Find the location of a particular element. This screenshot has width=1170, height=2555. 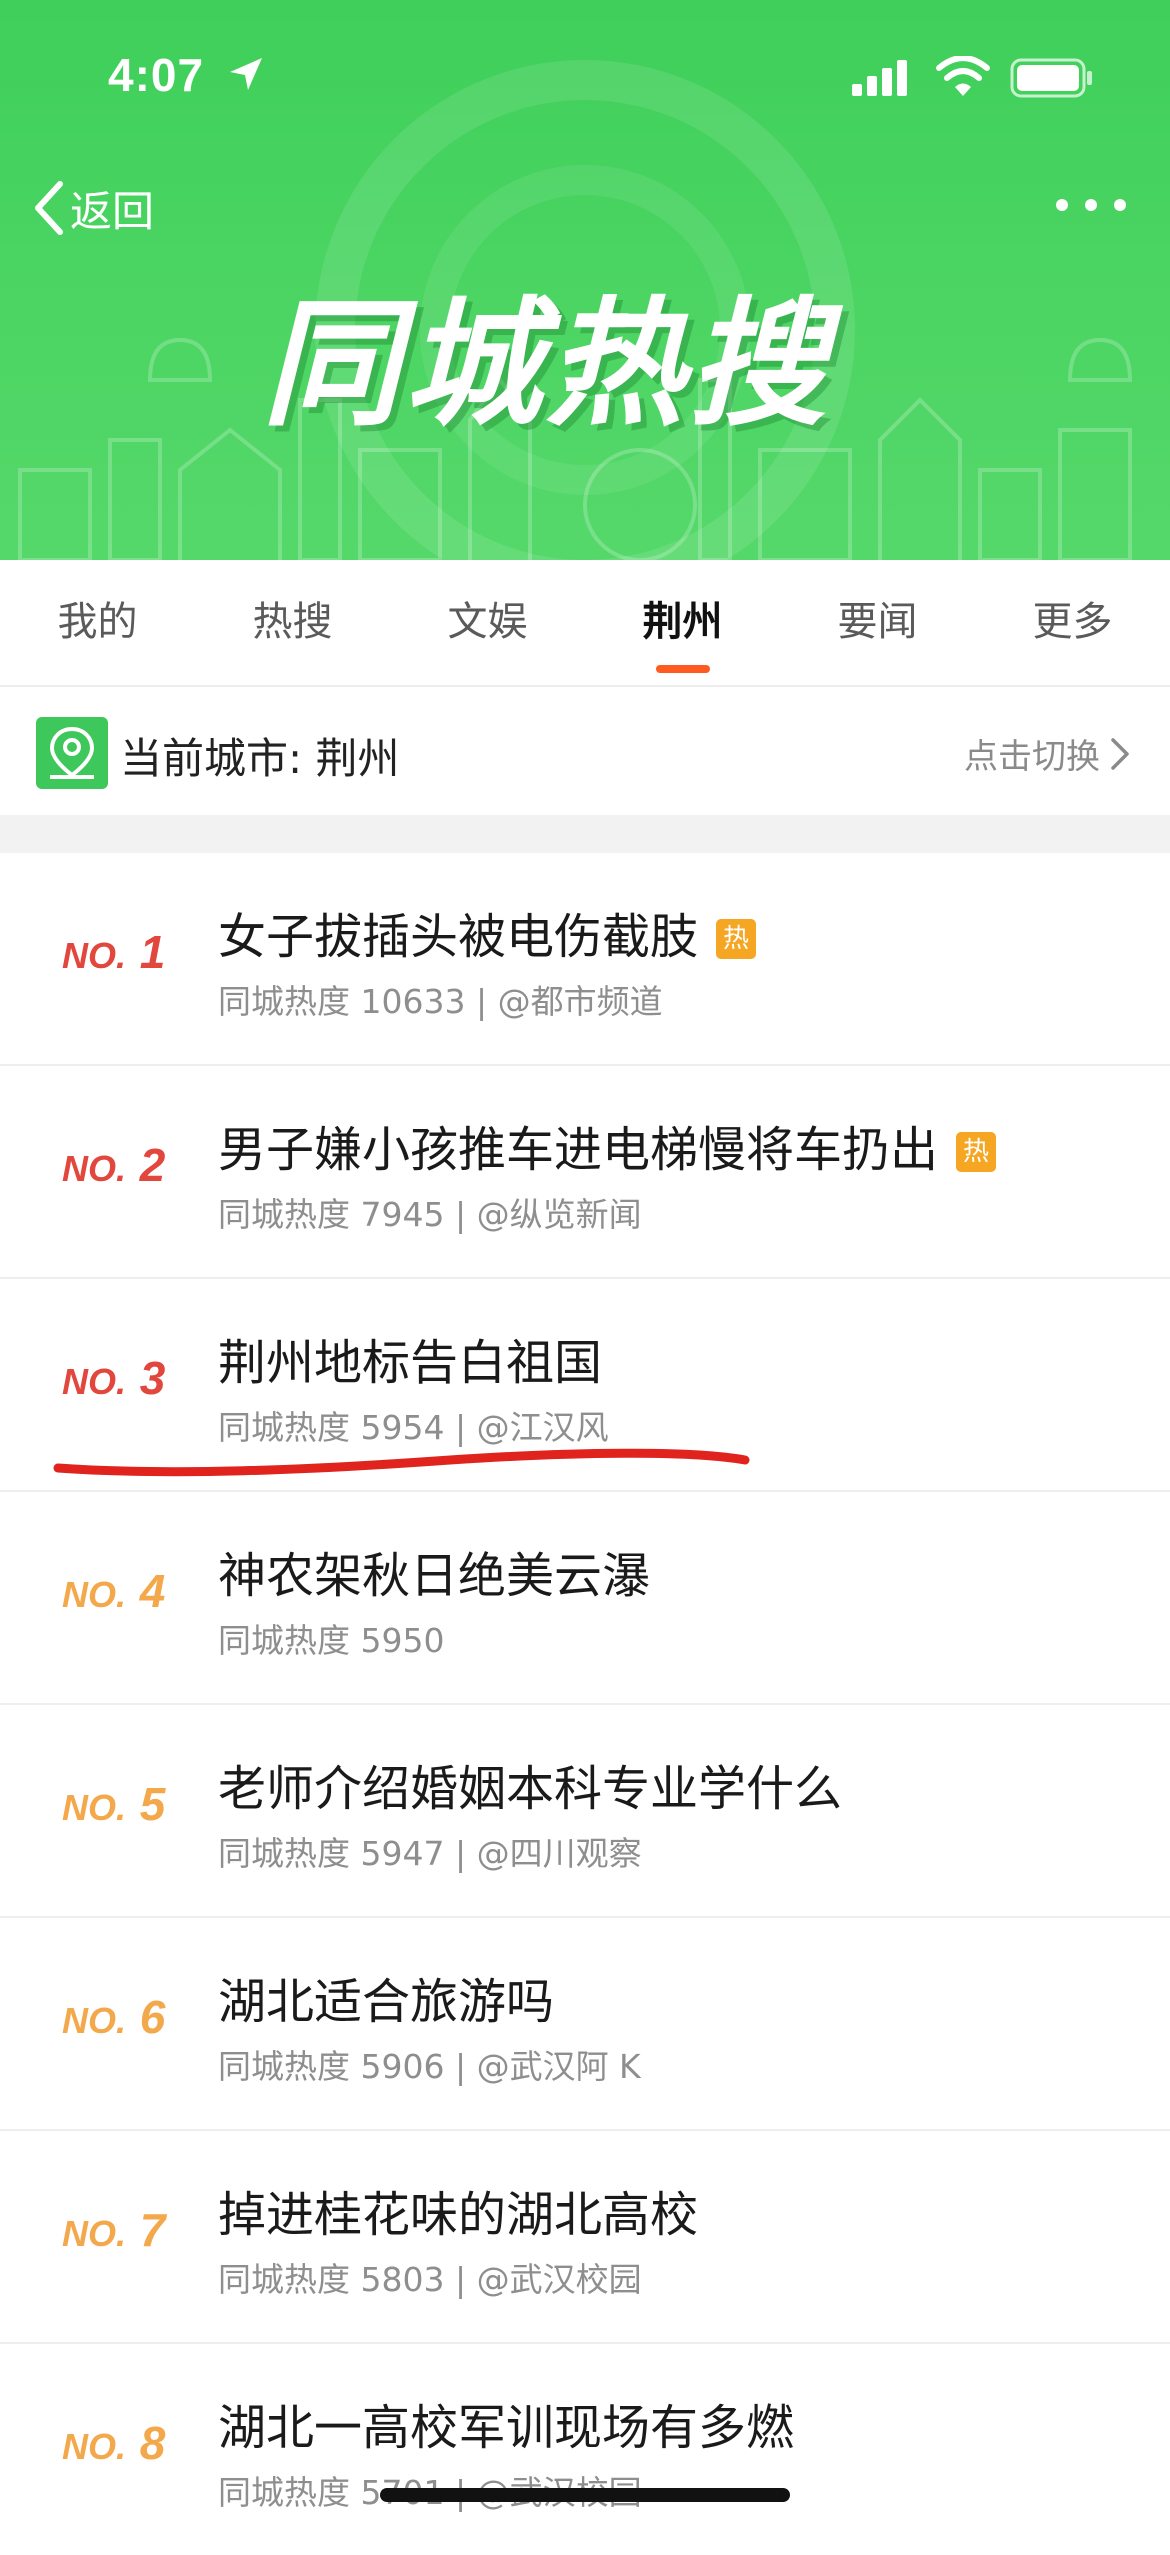

item-meta: 同城热度 7945 | @纵览新闻 is located at coordinates (430, 1214).